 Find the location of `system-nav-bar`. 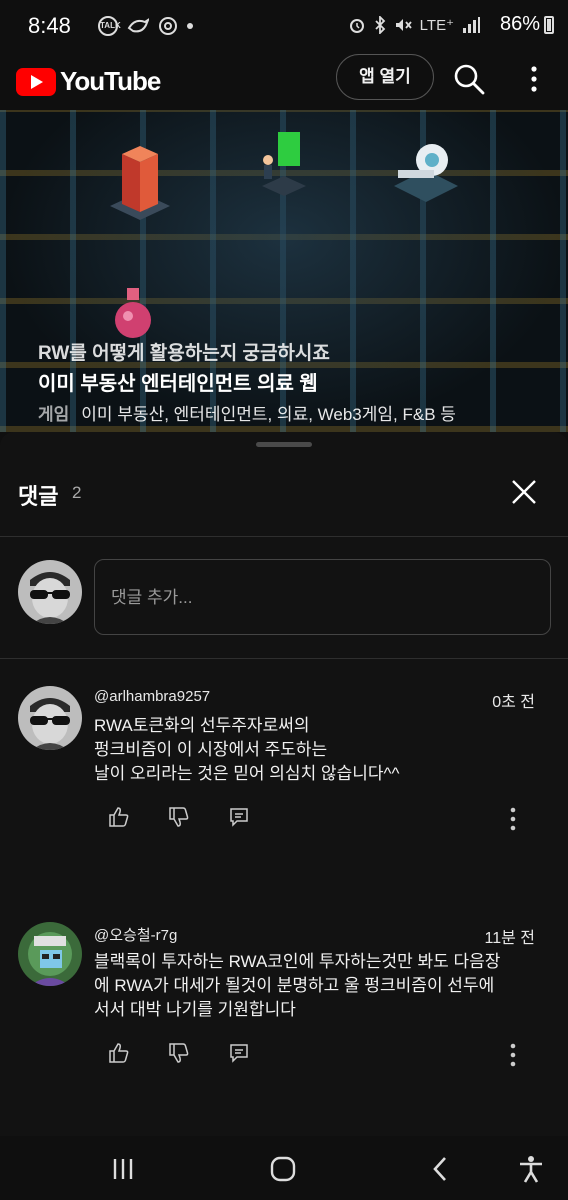

system-nav-bar is located at coordinates (284, 1168).